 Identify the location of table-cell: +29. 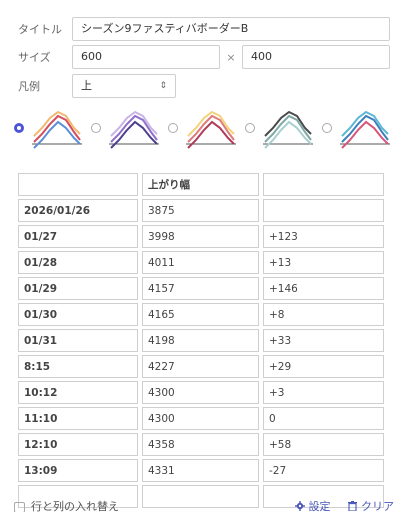
(323, 366).